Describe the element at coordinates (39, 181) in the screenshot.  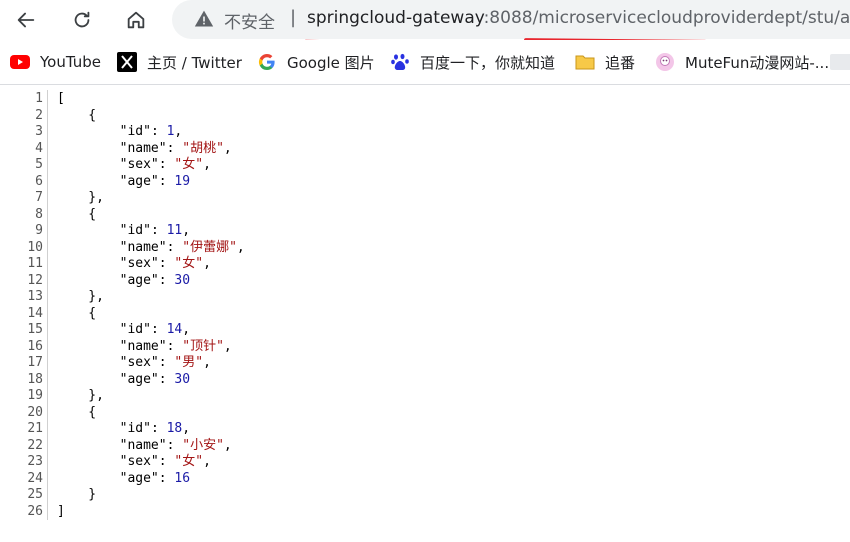
I see `line-number: 6` at that location.